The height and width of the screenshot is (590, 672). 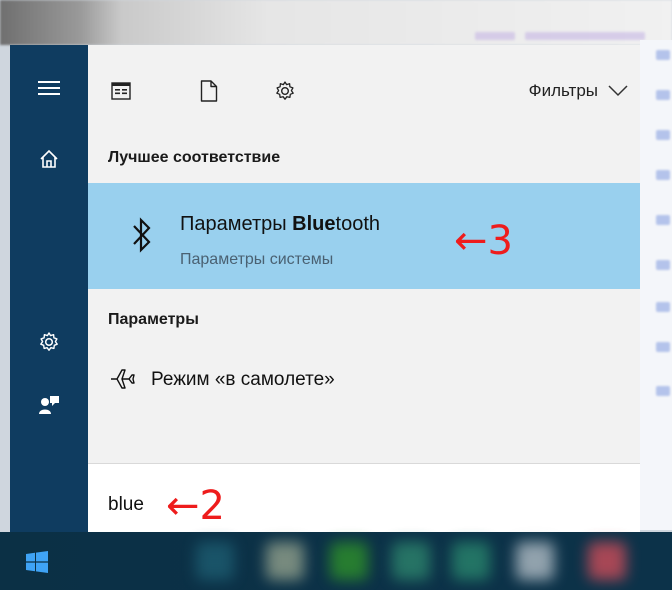 What do you see at coordinates (656, 285) in the screenshot?
I see `background-window-edge` at bounding box center [656, 285].